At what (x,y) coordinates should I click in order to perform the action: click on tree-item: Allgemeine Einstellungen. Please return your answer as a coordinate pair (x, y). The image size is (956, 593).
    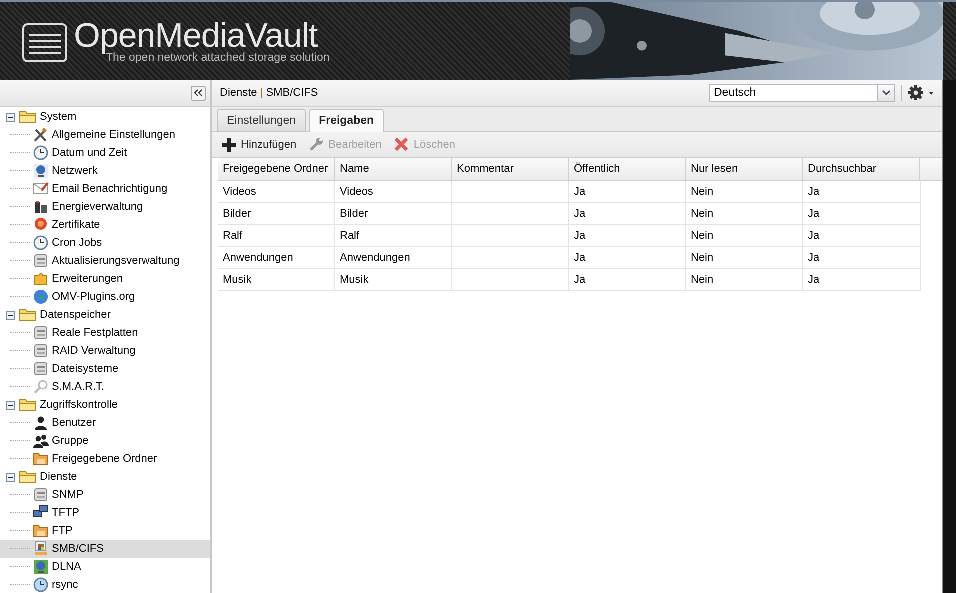
    Looking at the image, I should click on (105, 135).